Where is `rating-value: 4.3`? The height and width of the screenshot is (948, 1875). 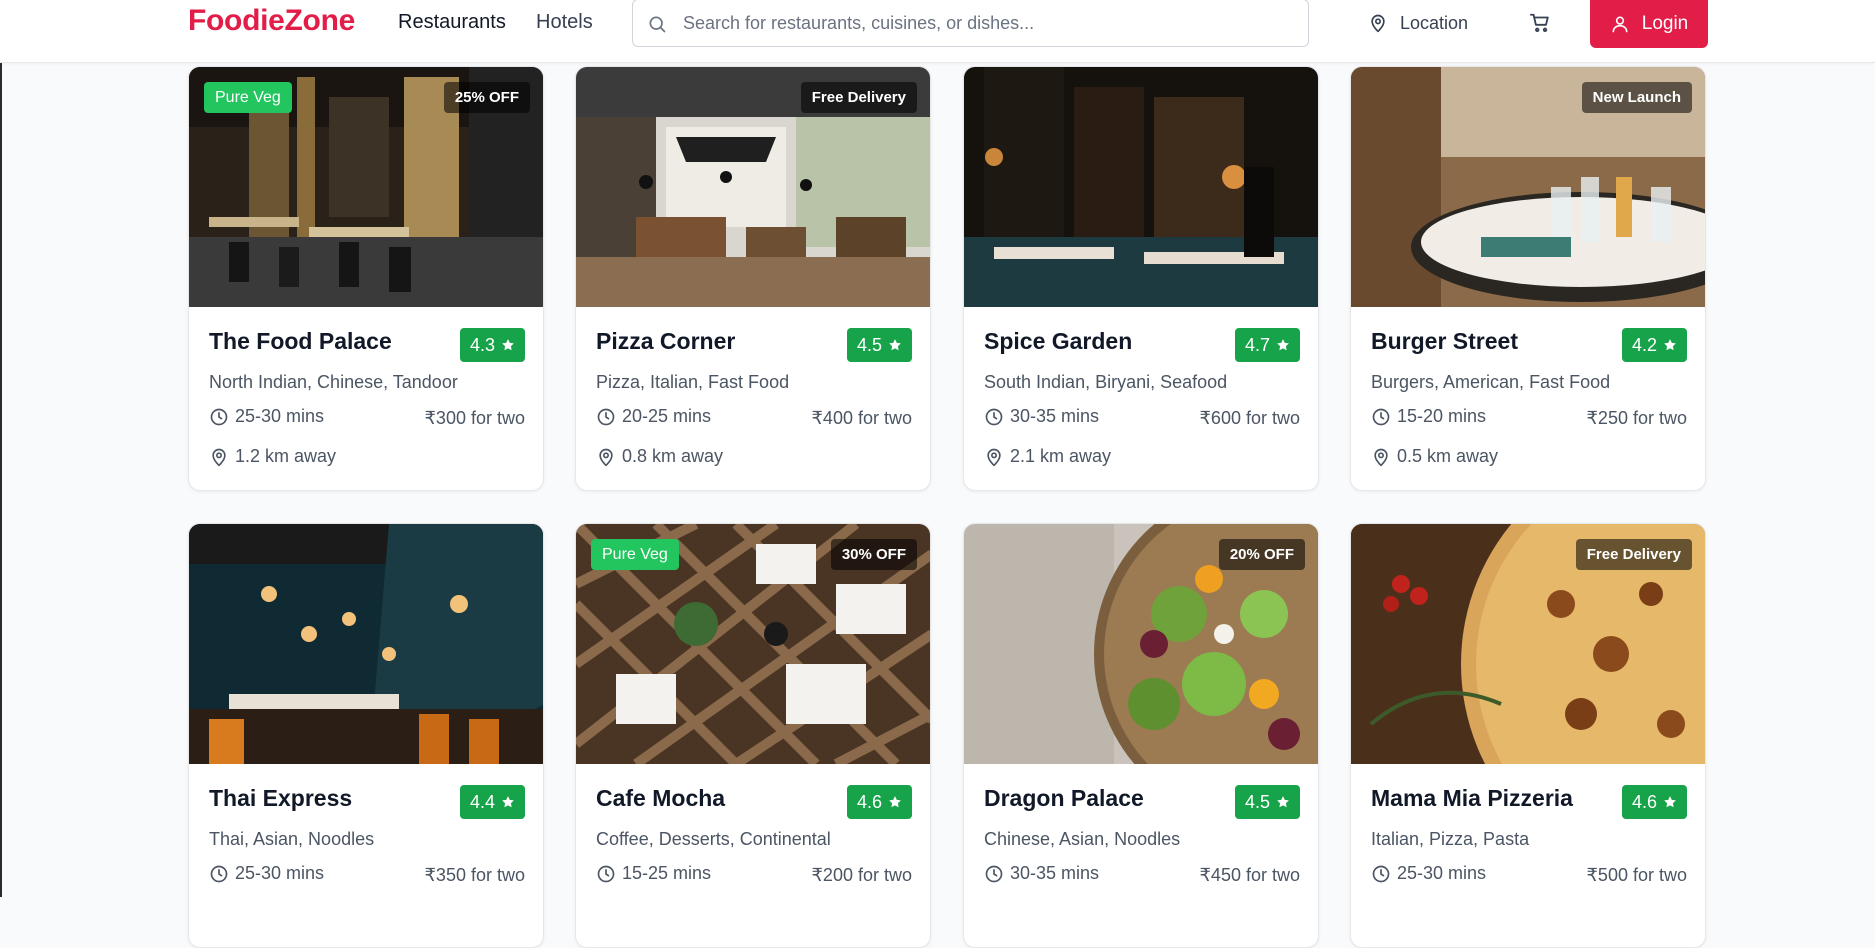 rating-value: 4.3 is located at coordinates (482, 344).